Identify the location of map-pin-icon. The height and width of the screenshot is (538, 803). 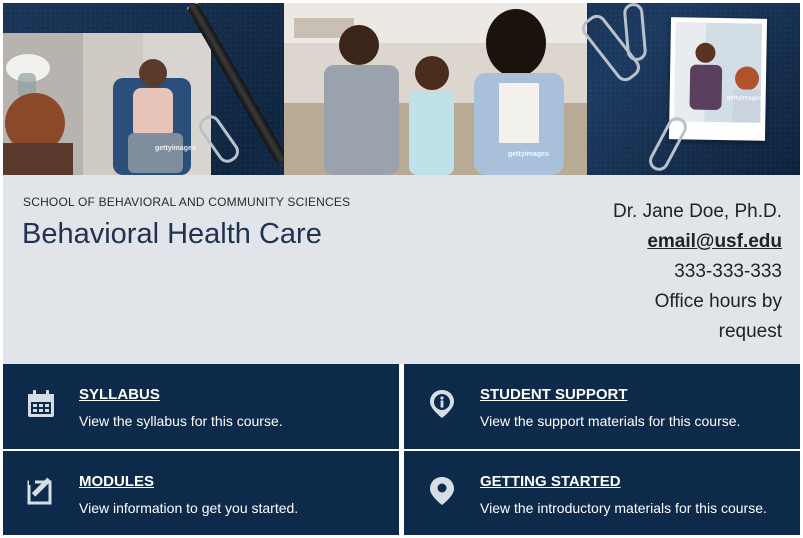
(442, 491).